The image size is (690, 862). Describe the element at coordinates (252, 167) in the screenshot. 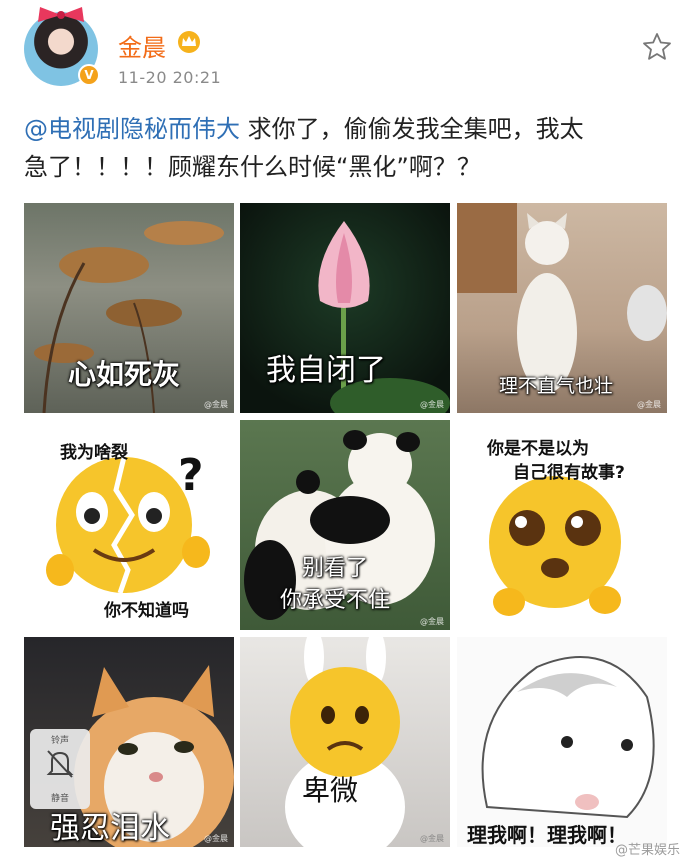

I see `post-body-text-2: 急了！！！！顾耀东什么时候“黑化”啊？？` at that location.